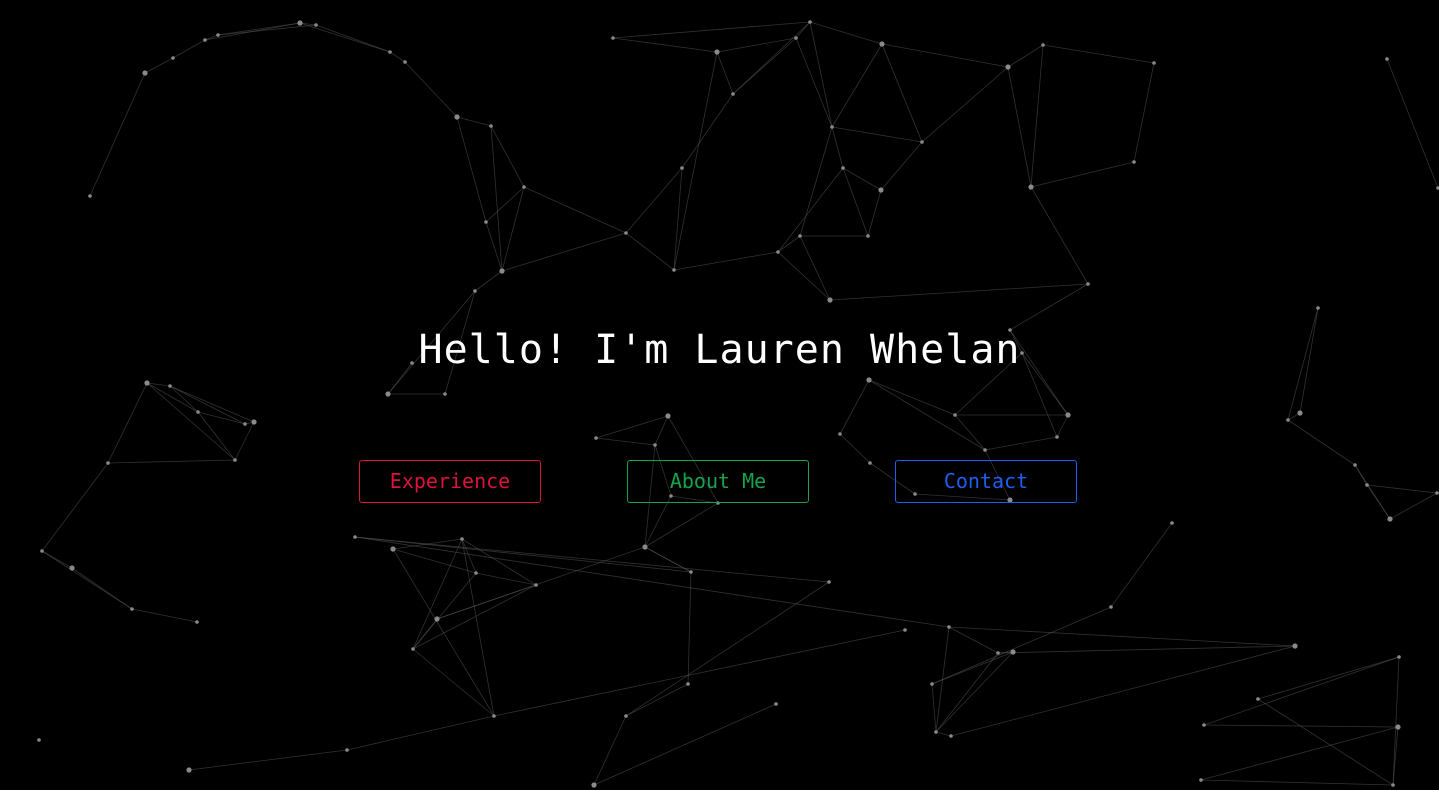  What do you see at coordinates (450, 481) in the screenshot?
I see `experience-button: Experience` at bounding box center [450, 481].